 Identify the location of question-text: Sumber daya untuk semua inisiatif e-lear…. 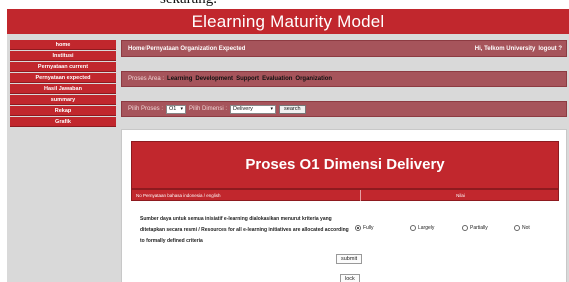
(244, 230).